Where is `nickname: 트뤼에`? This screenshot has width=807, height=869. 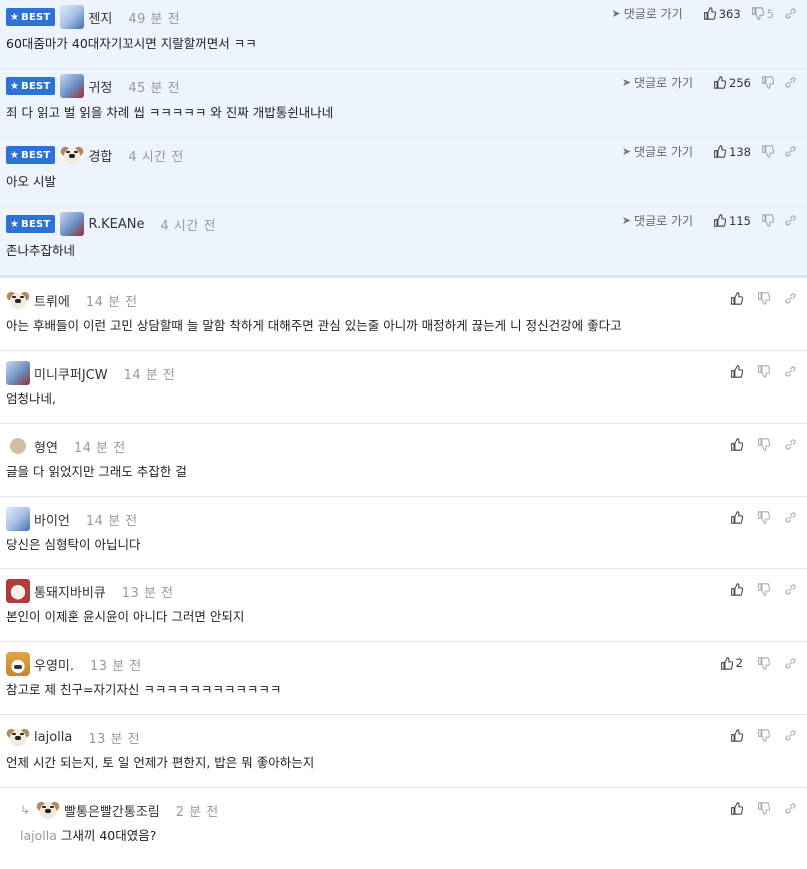 nickname: 트뤼에 is located at coordinates (52, 300).